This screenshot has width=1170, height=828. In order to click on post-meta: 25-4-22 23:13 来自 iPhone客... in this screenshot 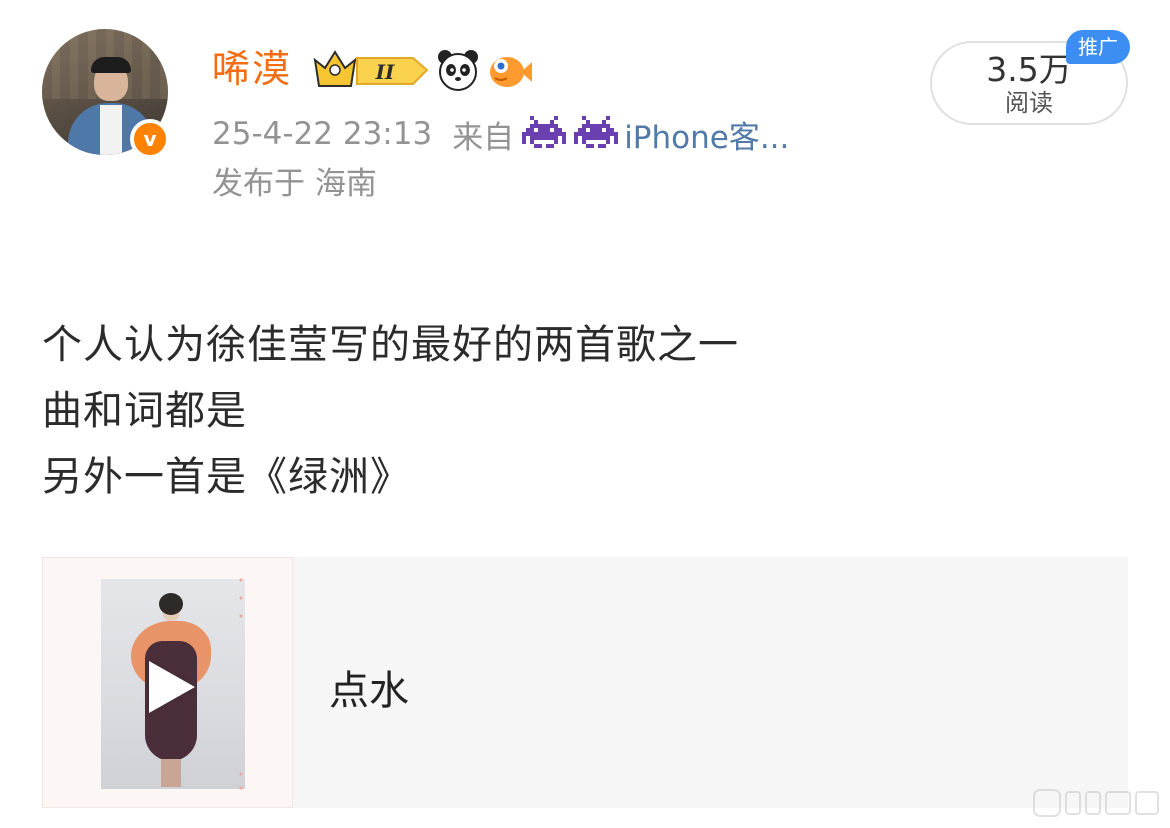, I will do `click(500, 134)`.